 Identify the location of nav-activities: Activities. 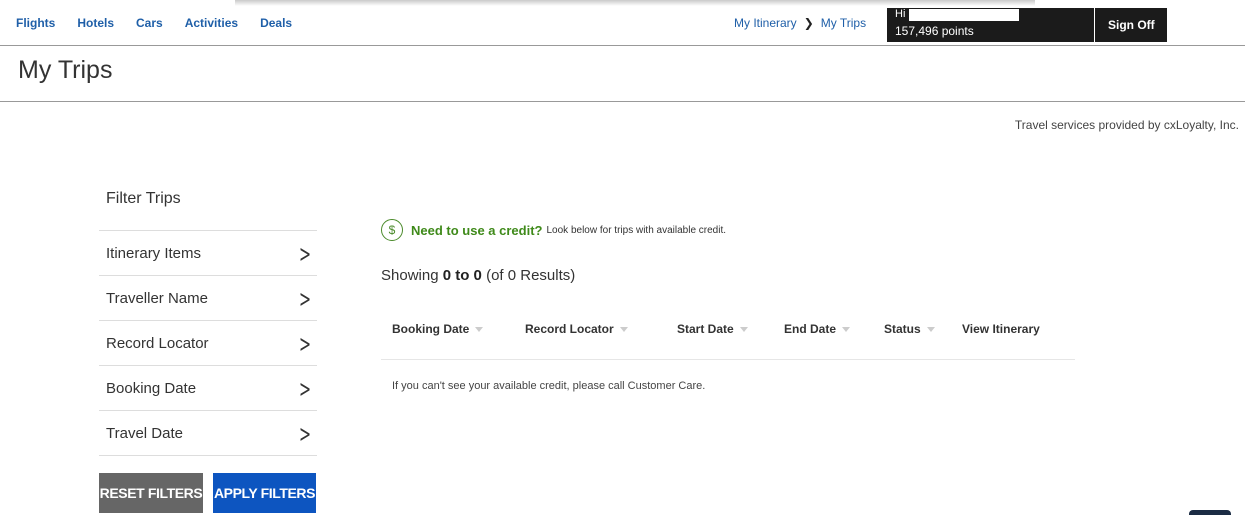
(211, 23).